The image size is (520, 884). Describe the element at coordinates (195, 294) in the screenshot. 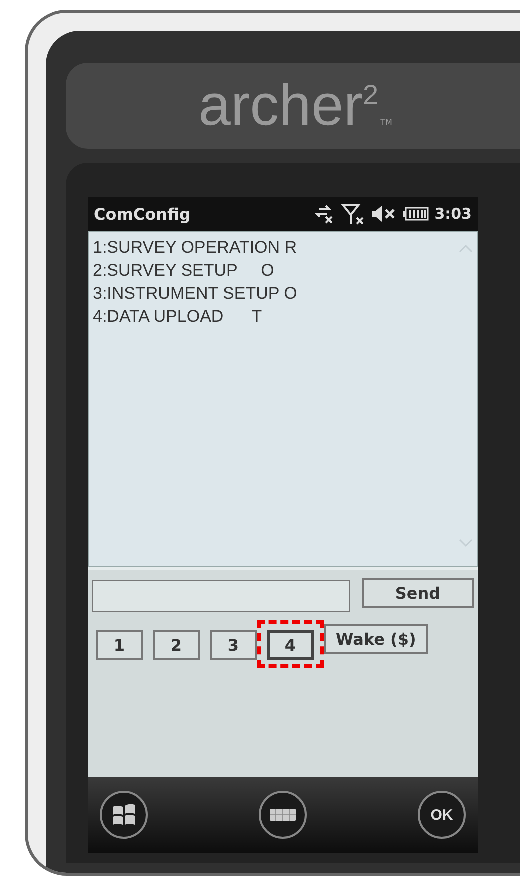

I see `menu-line: 3:INSTRUMENT SETUP O` at that location.